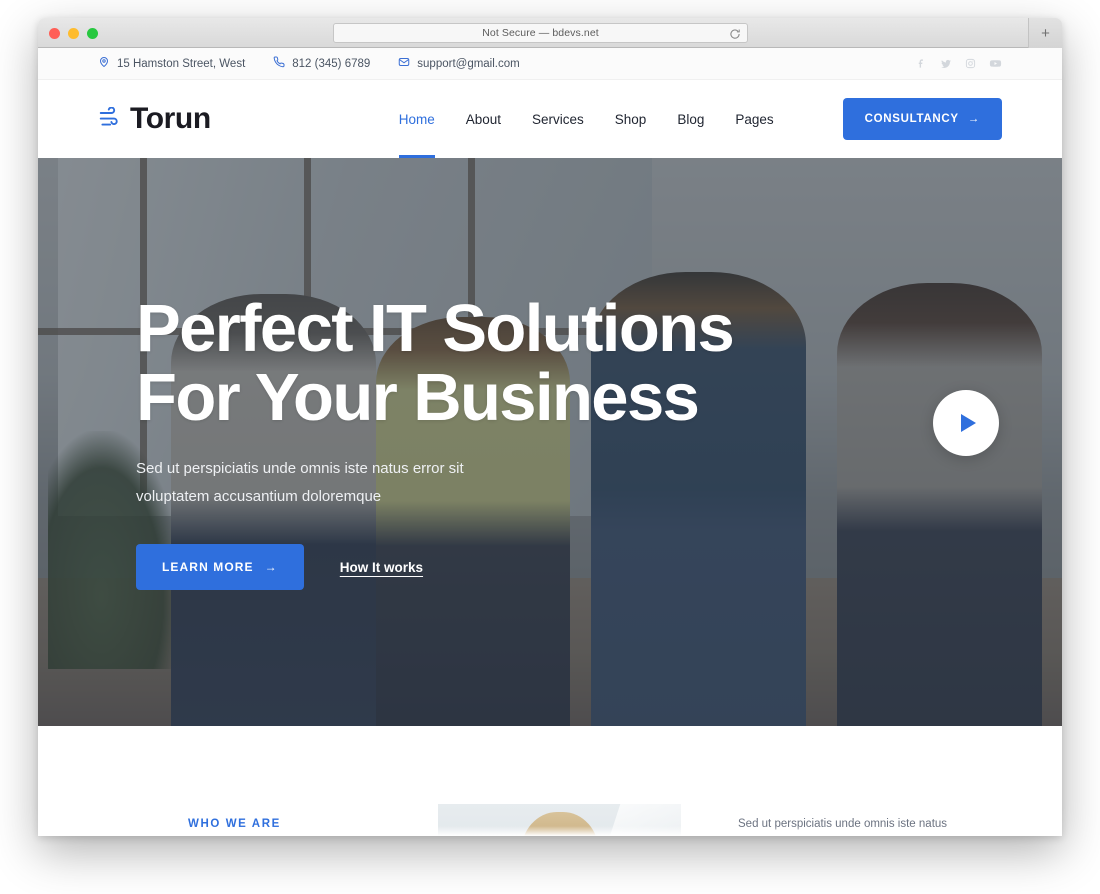 The width and height of the screenshot is (1100, 894). I want to click on how-it-works-link: How It works, so click(381, 567).